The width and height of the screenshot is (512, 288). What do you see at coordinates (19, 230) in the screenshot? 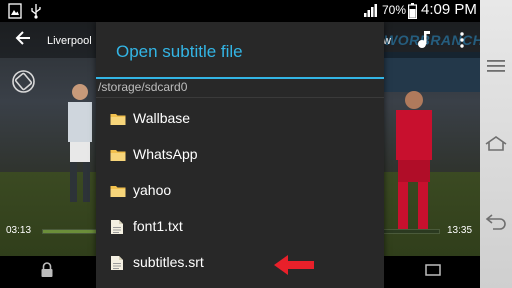
I see `time-elapsed: 03:13` at bounding box center [19, 230].